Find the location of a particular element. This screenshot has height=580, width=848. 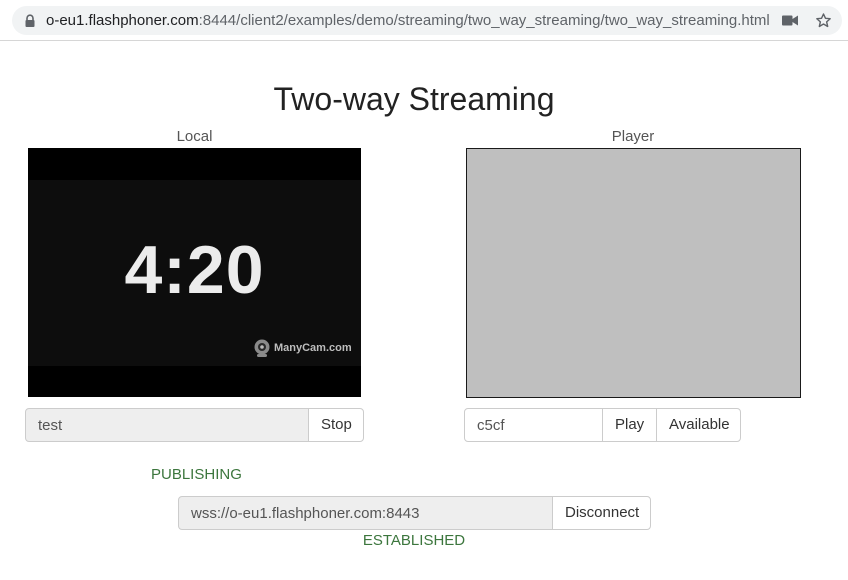

local-video-frame: 4:20 ManyCam.com is located at coordinates (194, 273).